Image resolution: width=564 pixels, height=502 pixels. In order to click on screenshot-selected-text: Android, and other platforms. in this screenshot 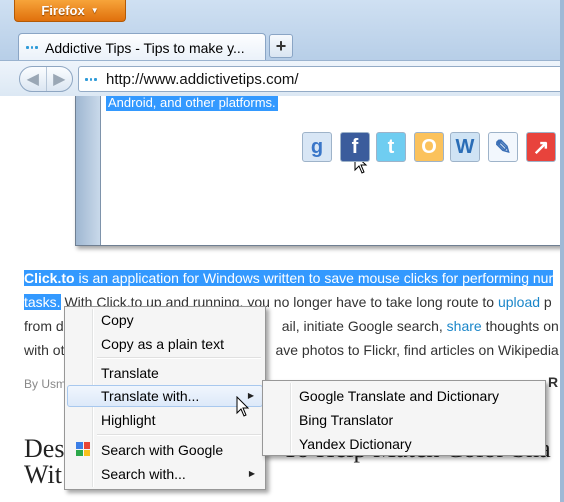, I will do `click(192, 103)`.